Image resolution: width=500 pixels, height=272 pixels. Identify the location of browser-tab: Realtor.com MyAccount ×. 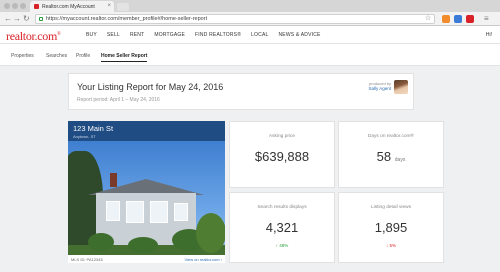
(72, 6).